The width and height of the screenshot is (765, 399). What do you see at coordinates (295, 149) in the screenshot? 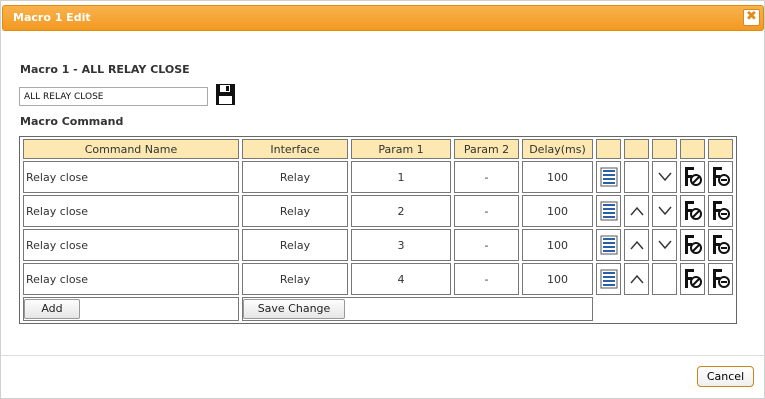
I see `column-header-interface: Interface` at bounding box center [295, 149].